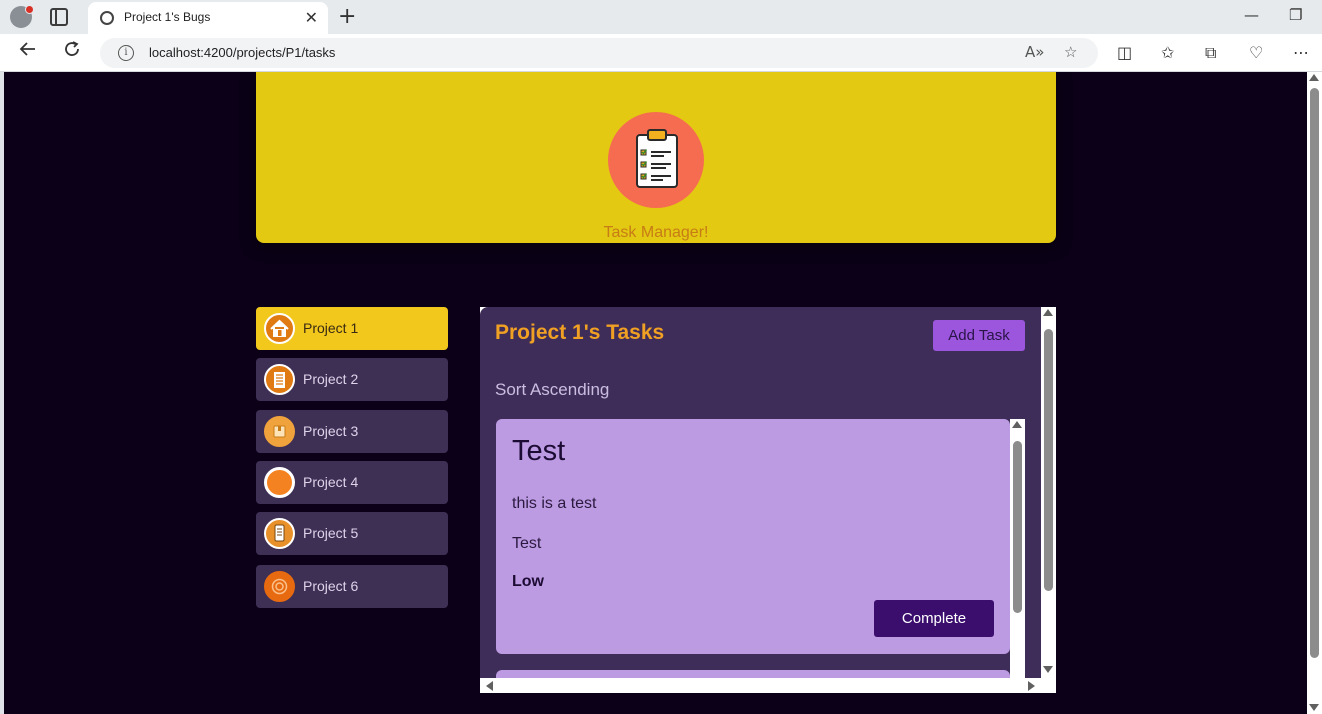  Describe the element at coordinates (279, 586) in the screenshot. I see `target-icon` at that location.